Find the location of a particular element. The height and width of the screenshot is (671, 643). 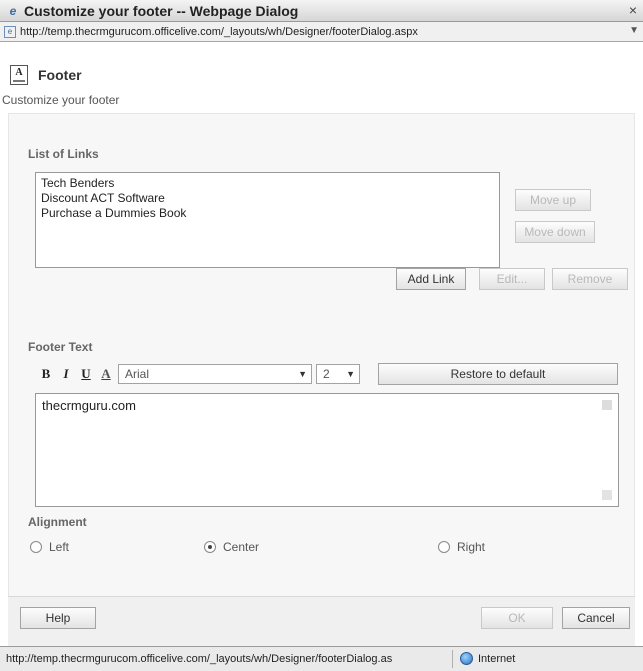

dialog-header: A Footer Customize your footer is located at coordinates (321, 77).